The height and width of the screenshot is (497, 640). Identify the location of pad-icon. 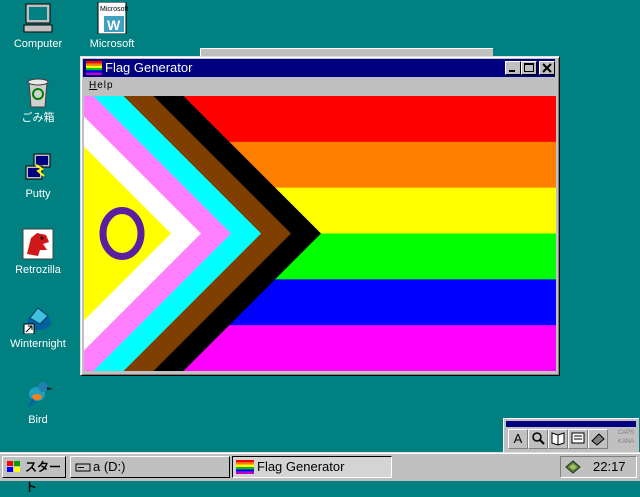
(578, 438).